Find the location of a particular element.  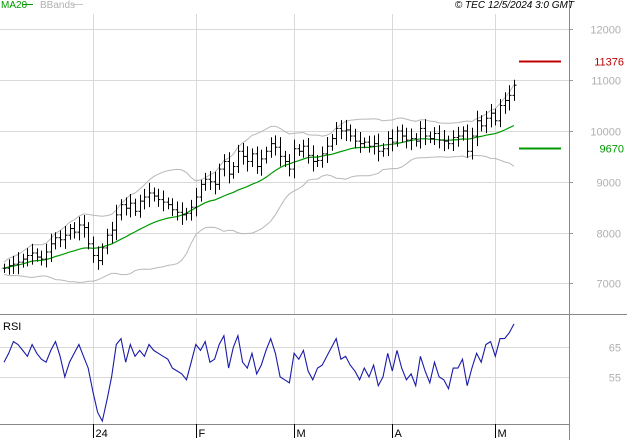

price-tick-label: 8000 is located at coordinates (609, 235).